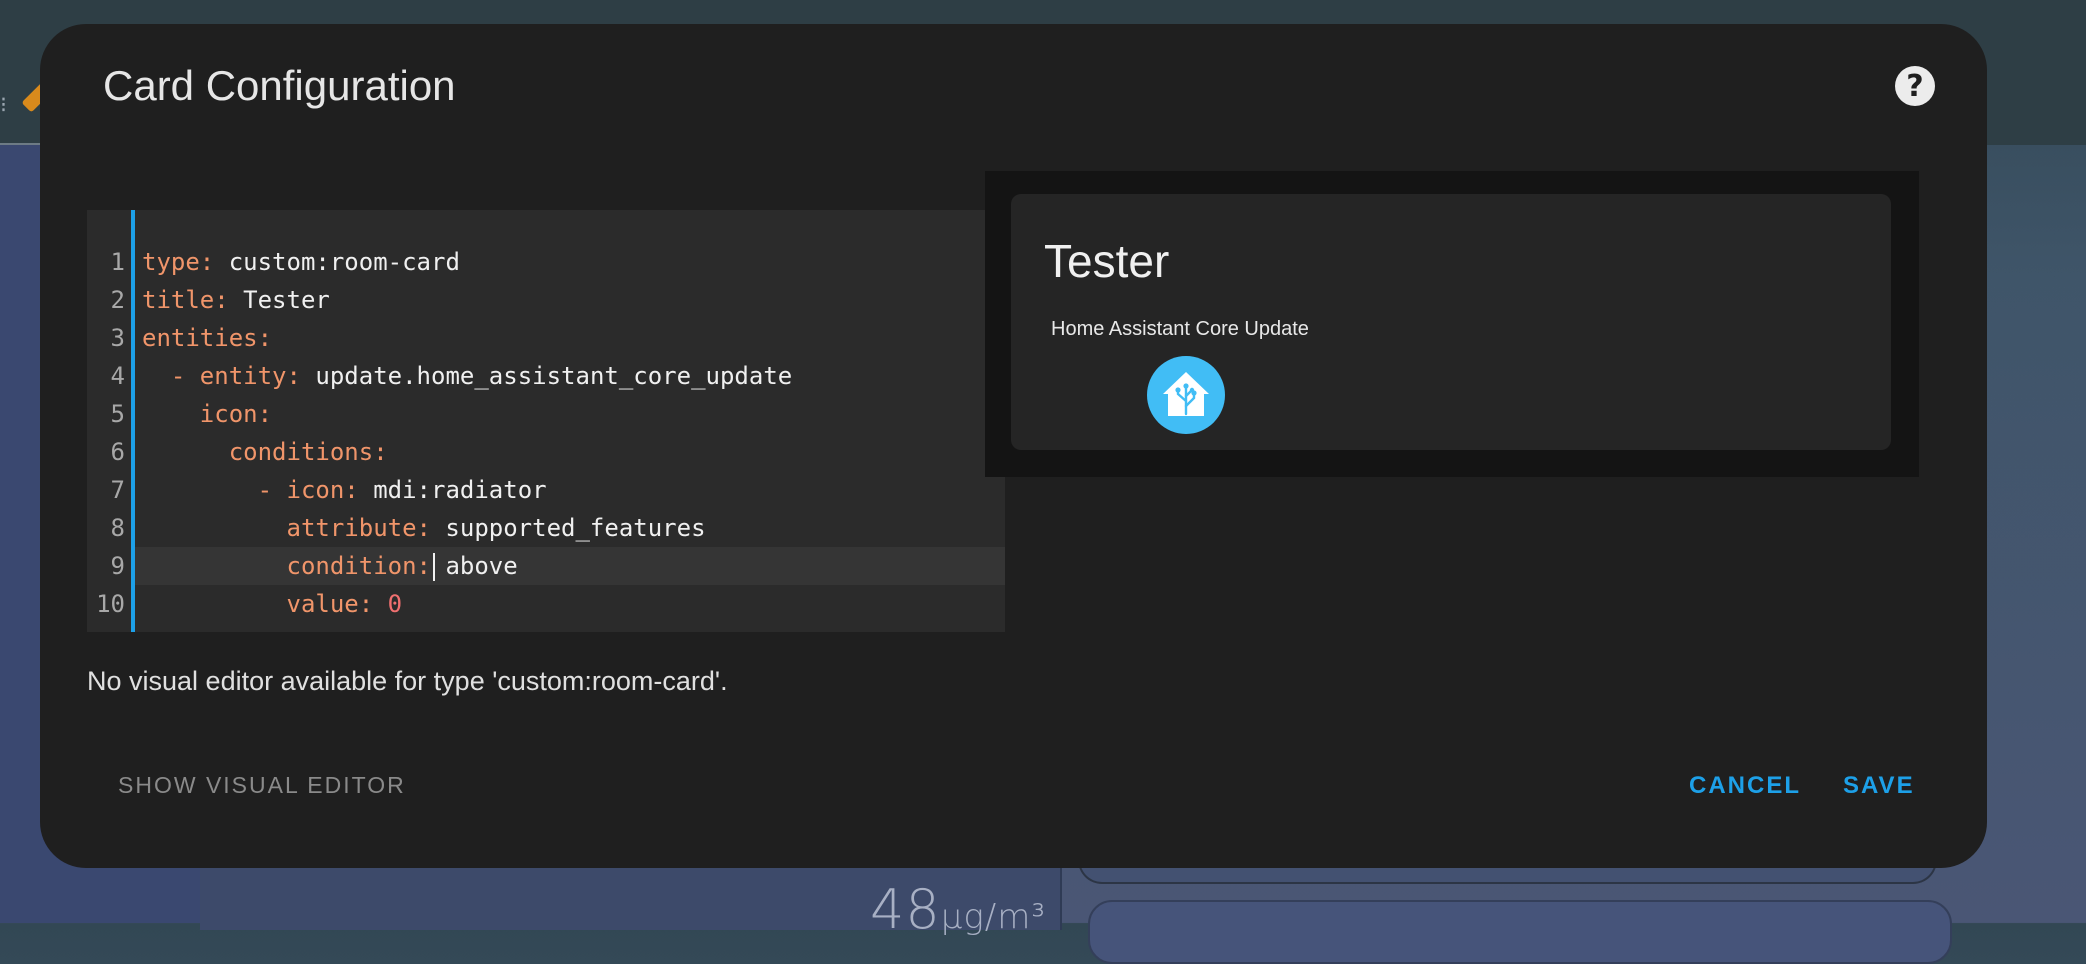 This screenshot has width=2086, height=964. Describe the element at coordinates (265, 452) in the screenshot. I see `yaml-key: conditions:` at that location.